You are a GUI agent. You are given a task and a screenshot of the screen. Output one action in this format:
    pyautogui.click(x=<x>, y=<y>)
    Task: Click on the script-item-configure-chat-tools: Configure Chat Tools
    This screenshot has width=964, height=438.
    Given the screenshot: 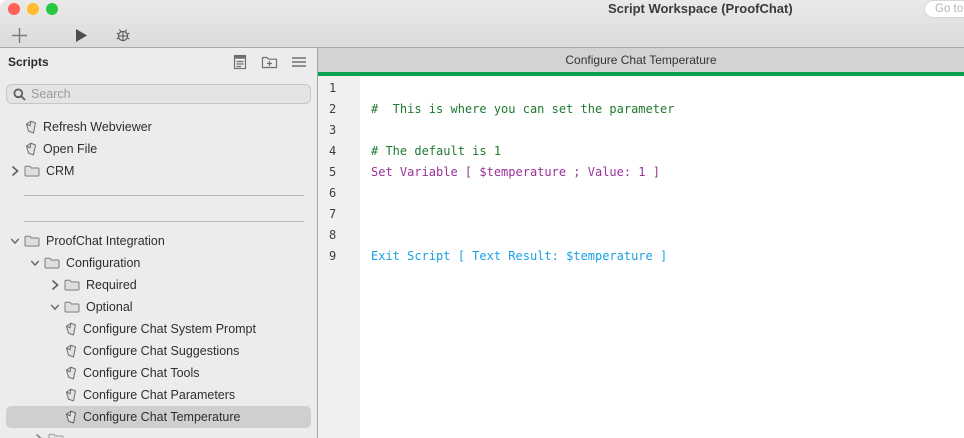 What is the action you would take?
    pyautogui.click(x=158, y=373)
    